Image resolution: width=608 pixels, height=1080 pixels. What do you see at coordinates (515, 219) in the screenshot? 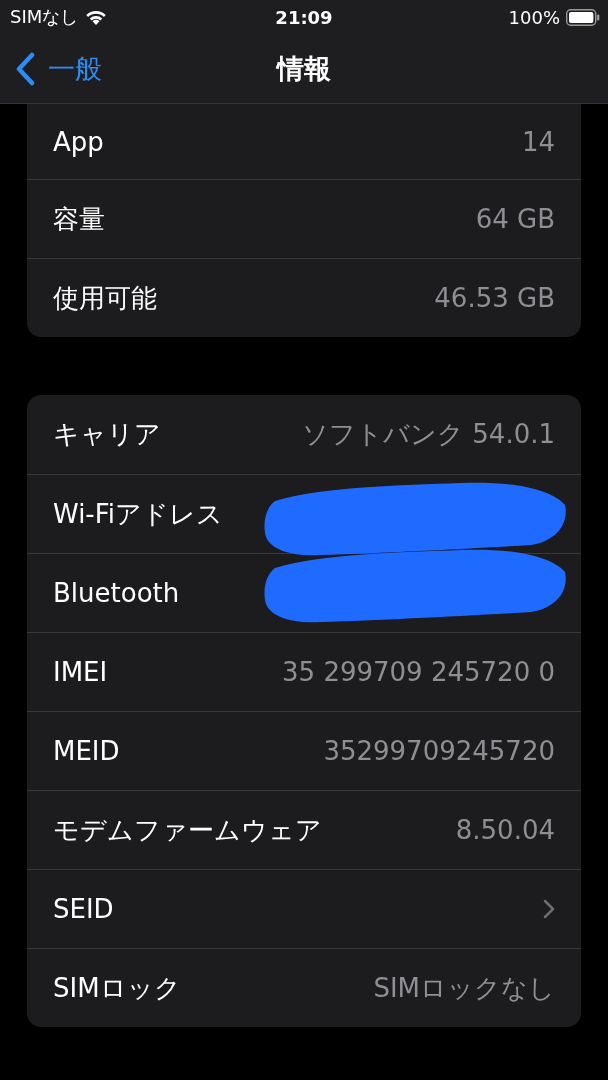
I see `row-value: 64 GB` at bounding box center [515, 219].